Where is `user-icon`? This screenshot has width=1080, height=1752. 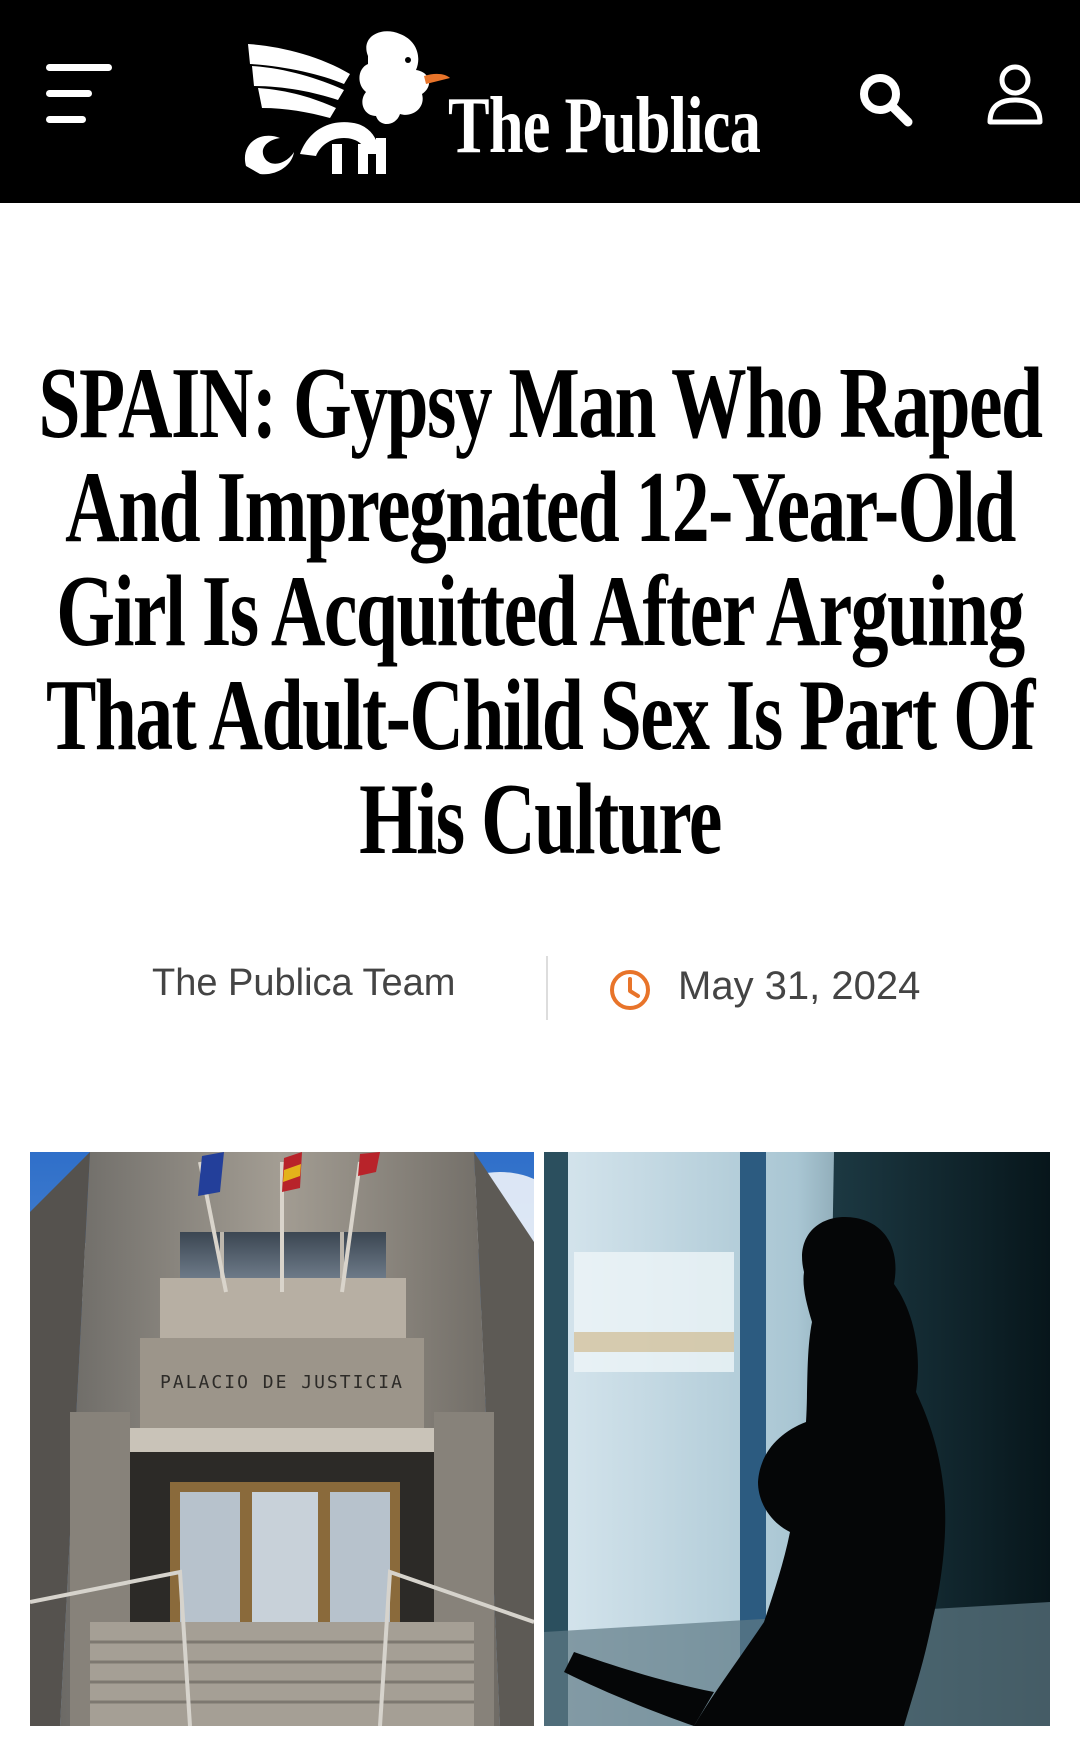 user-icon is located at coordinates (1015, 95).